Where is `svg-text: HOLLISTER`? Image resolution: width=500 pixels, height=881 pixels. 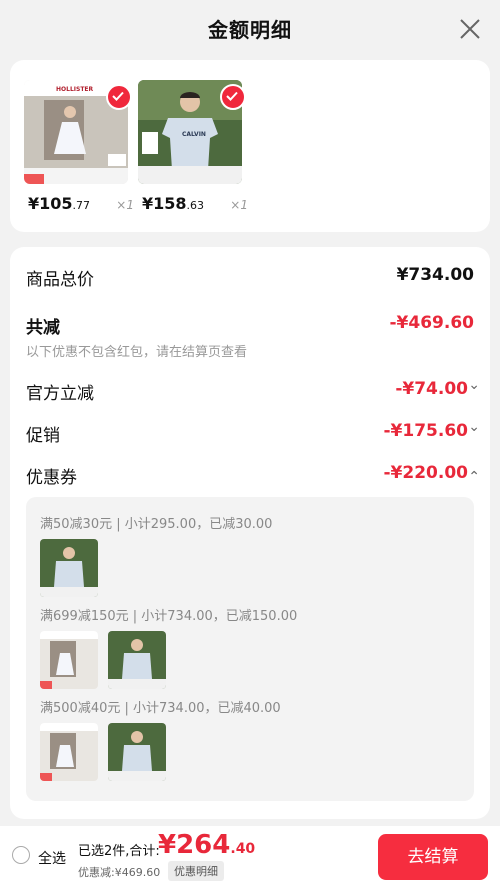 svg-text: HOLLISTER is located at coordinates (75, 89).